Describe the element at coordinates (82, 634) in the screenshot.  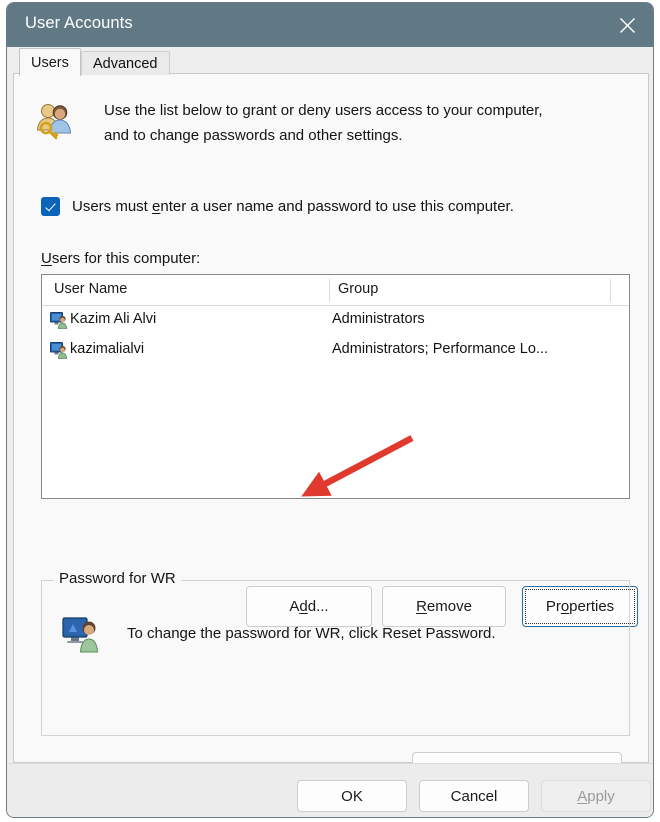
I see `user-monitor-icon` at that location.